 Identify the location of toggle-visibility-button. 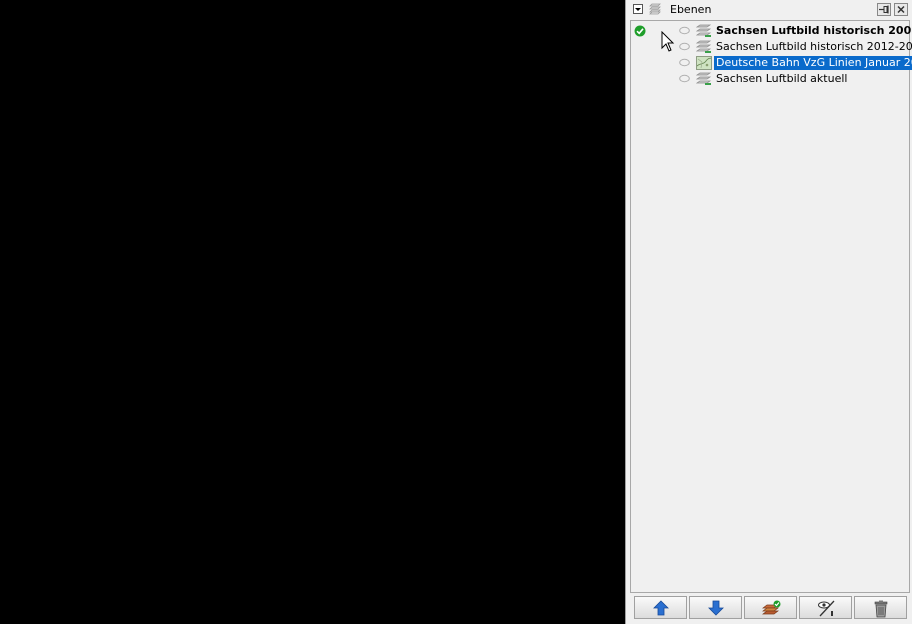
(825, 607).